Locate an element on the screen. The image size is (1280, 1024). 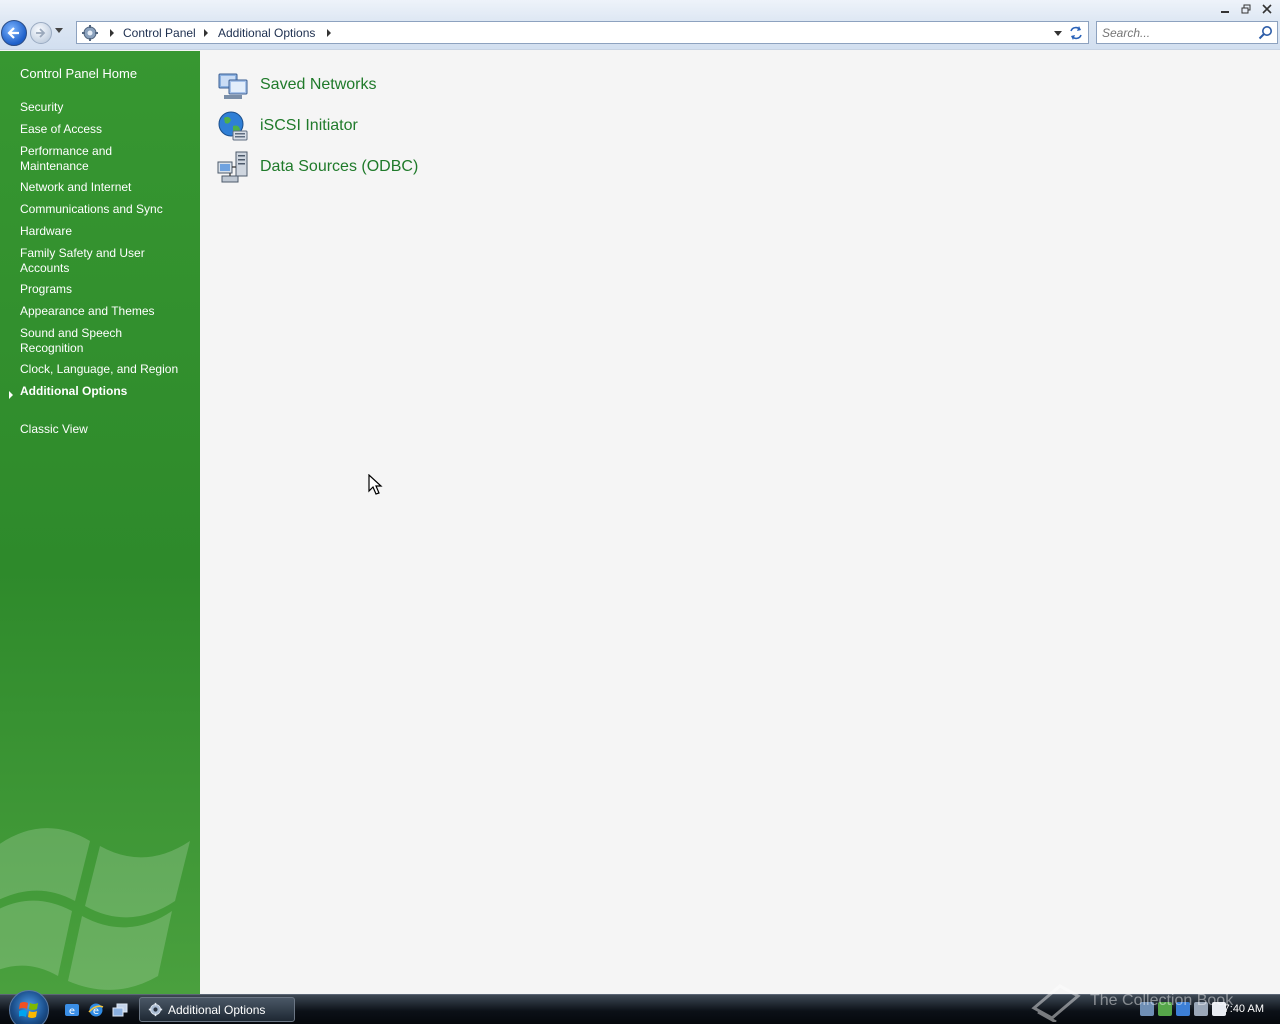
search-input is located at coordinates (1172, 32).